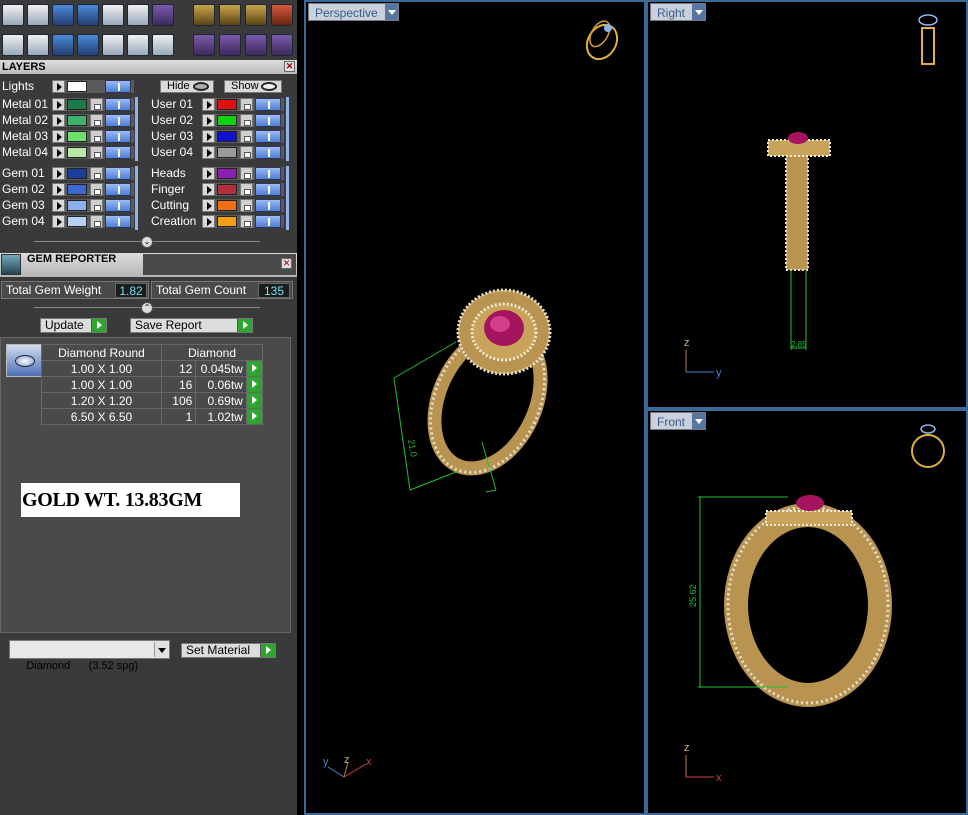  What do you see at coordinates (73, 325) in the screenshot?
I see `update-button: Update` at bounding box center [73, 325].